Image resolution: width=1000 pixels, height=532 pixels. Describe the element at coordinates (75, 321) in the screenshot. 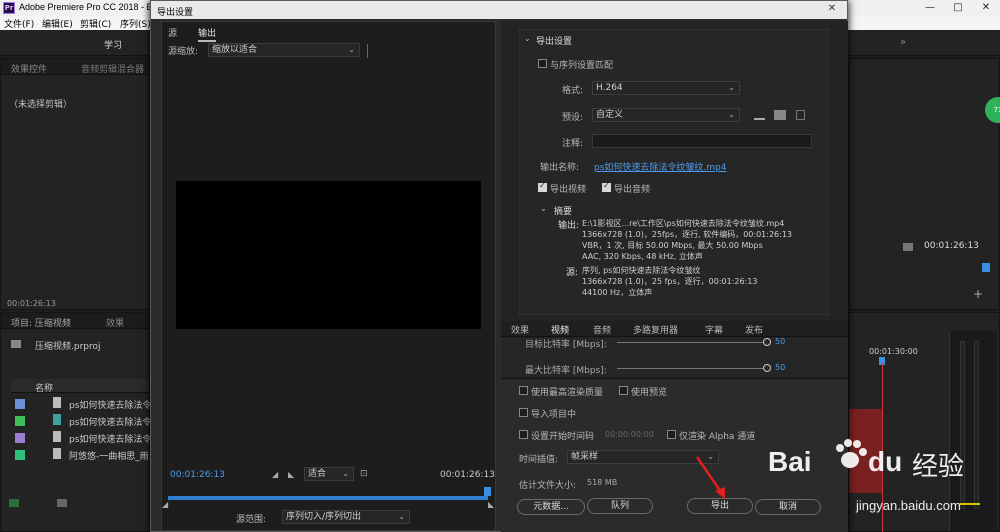

I see `project-tabbar: 项目: 压缩视频 效果` at that location.